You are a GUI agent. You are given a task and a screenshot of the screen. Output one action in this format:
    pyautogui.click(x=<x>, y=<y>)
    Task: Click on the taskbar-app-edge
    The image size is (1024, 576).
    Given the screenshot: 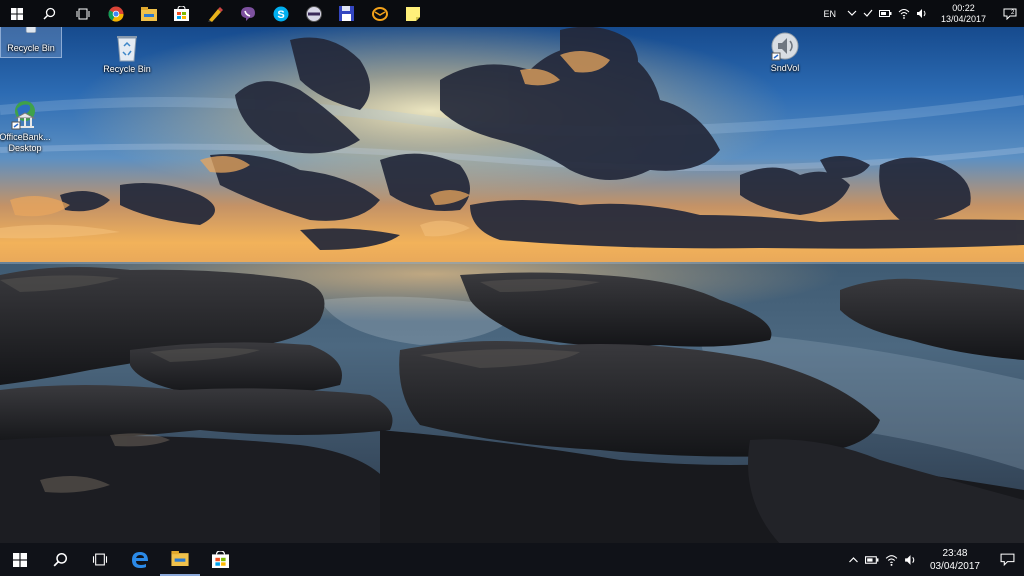 What is the action you would take?
    pyautogui.click(x=140, y=559)
    